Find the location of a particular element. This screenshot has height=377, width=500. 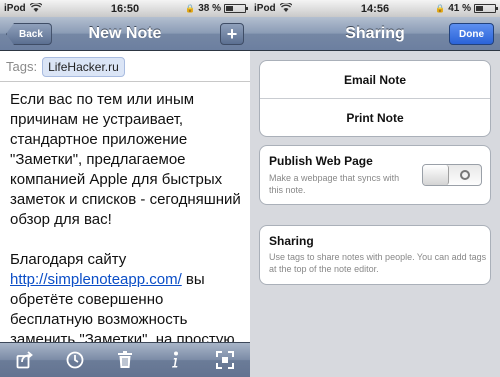

battery-percent: 41 % is located at coordinates (459, 8).